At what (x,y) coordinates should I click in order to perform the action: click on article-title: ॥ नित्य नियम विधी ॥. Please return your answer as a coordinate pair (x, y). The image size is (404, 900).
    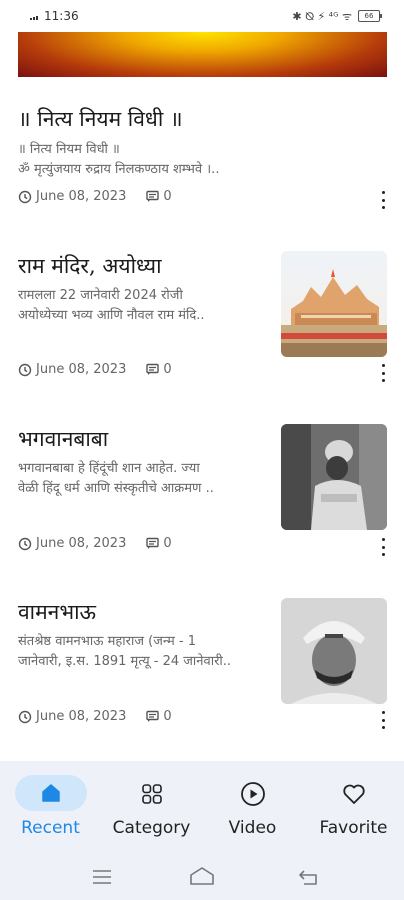
    Looking at the image, I should click on (100, 119).